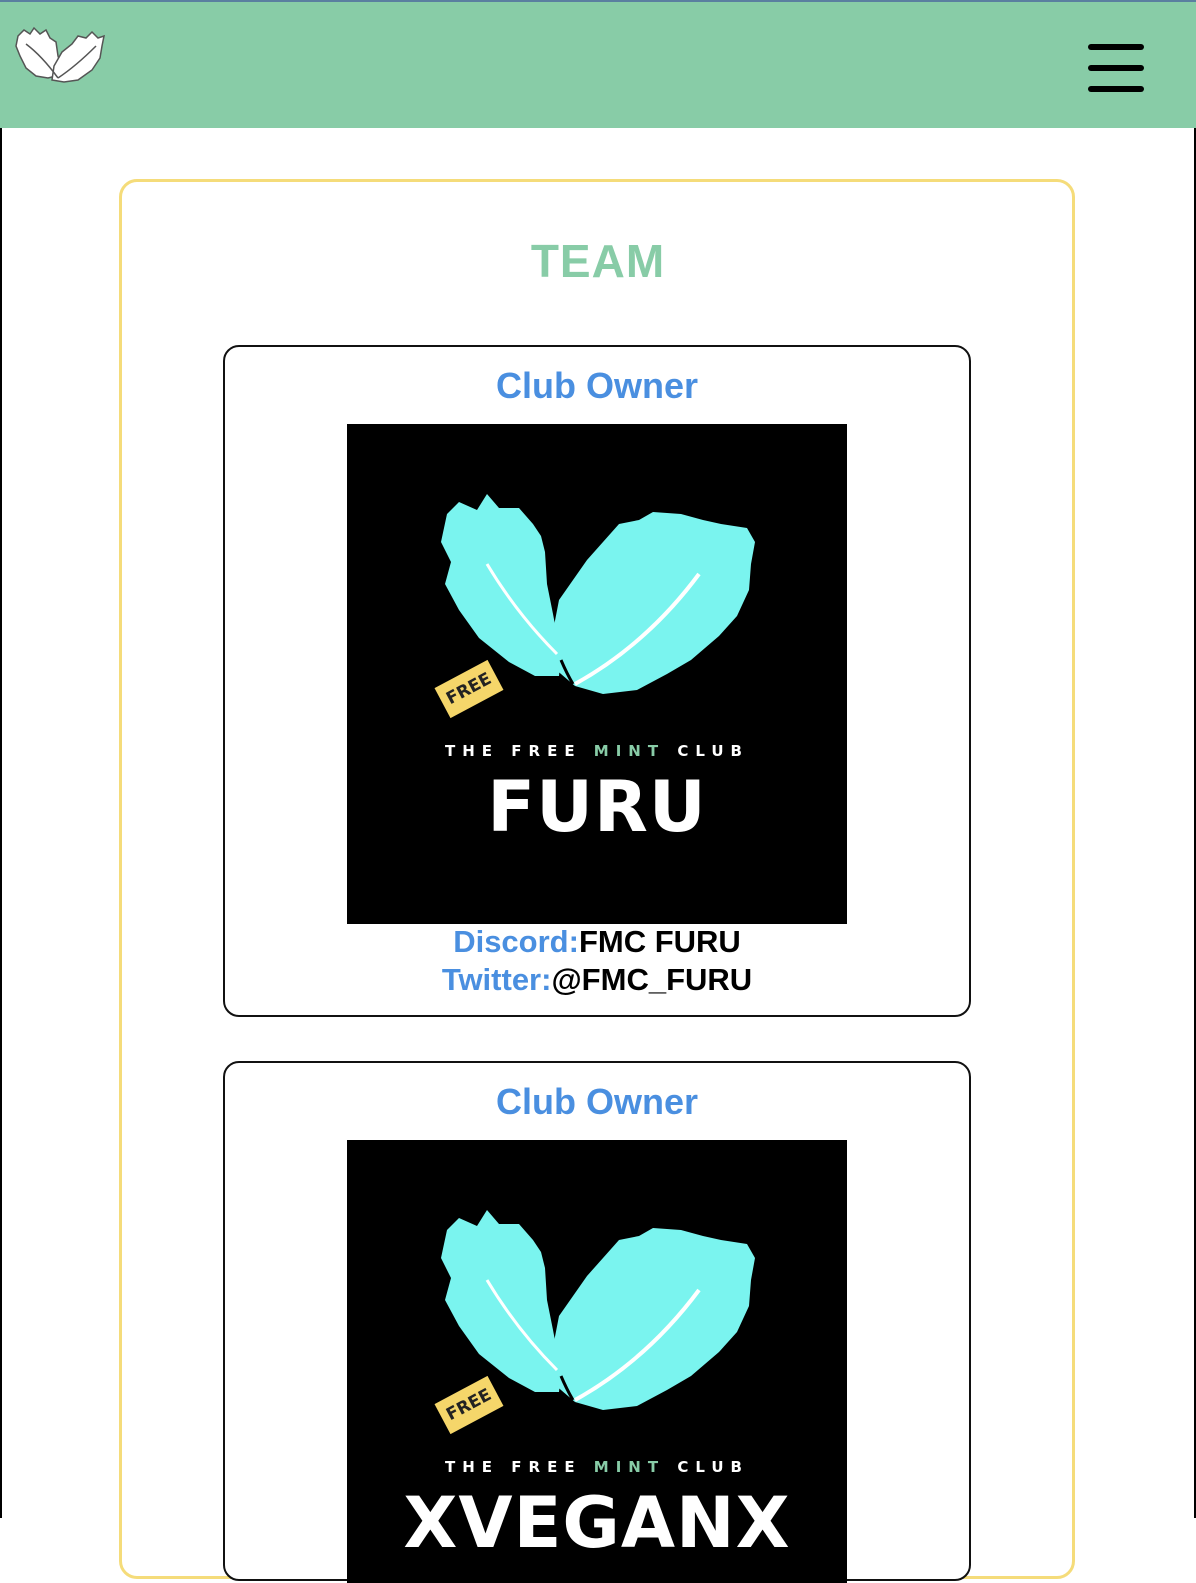  I want to click on hamburger-menu-icon, so click(1116, 68).